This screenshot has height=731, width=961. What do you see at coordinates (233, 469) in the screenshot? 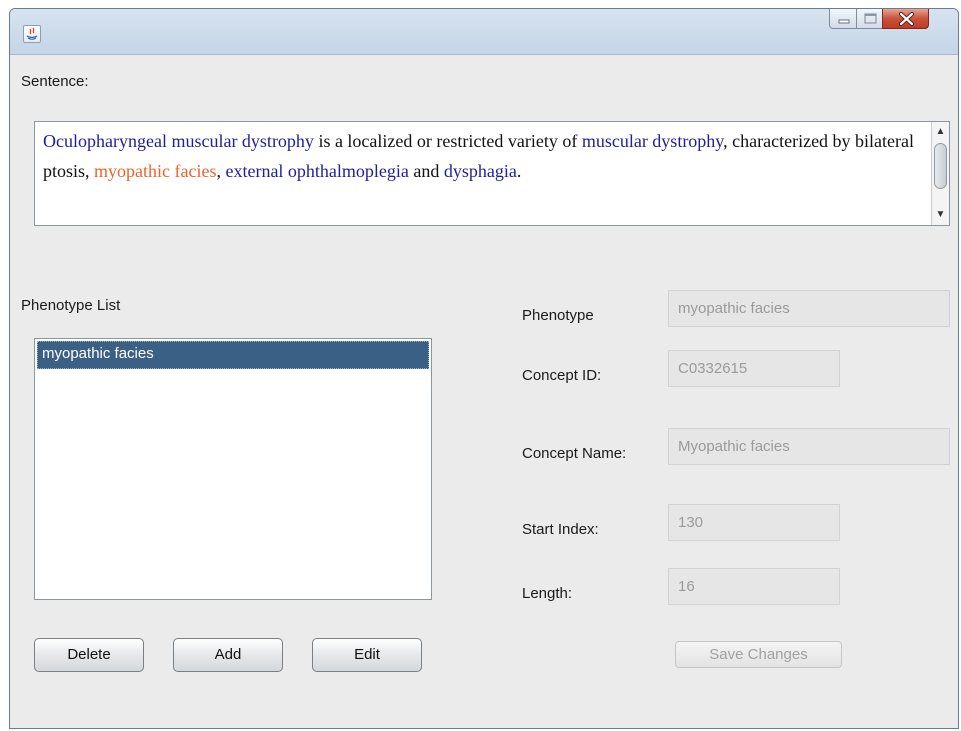
I see `phenotype-list: myopathic facies` at bounding box center [233, 469].